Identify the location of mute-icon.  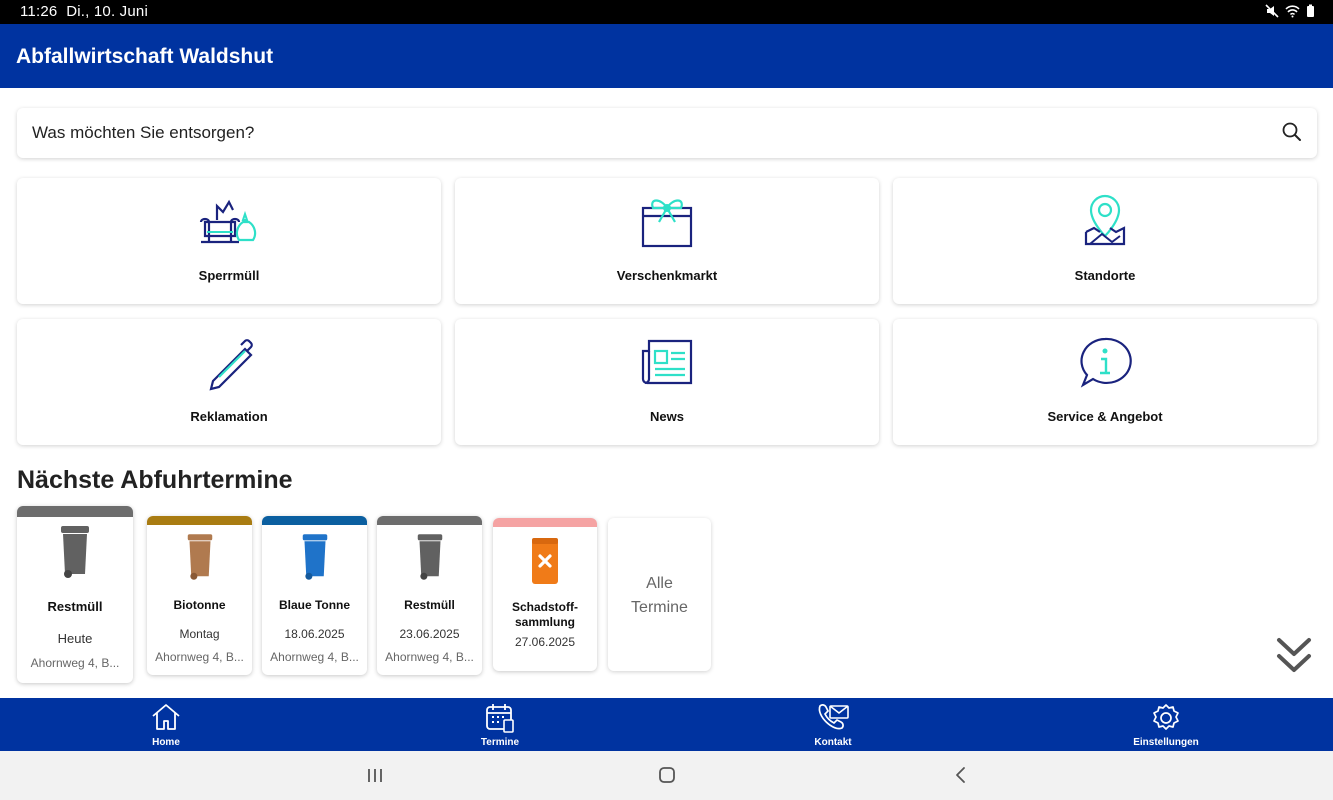
(1272, 11).